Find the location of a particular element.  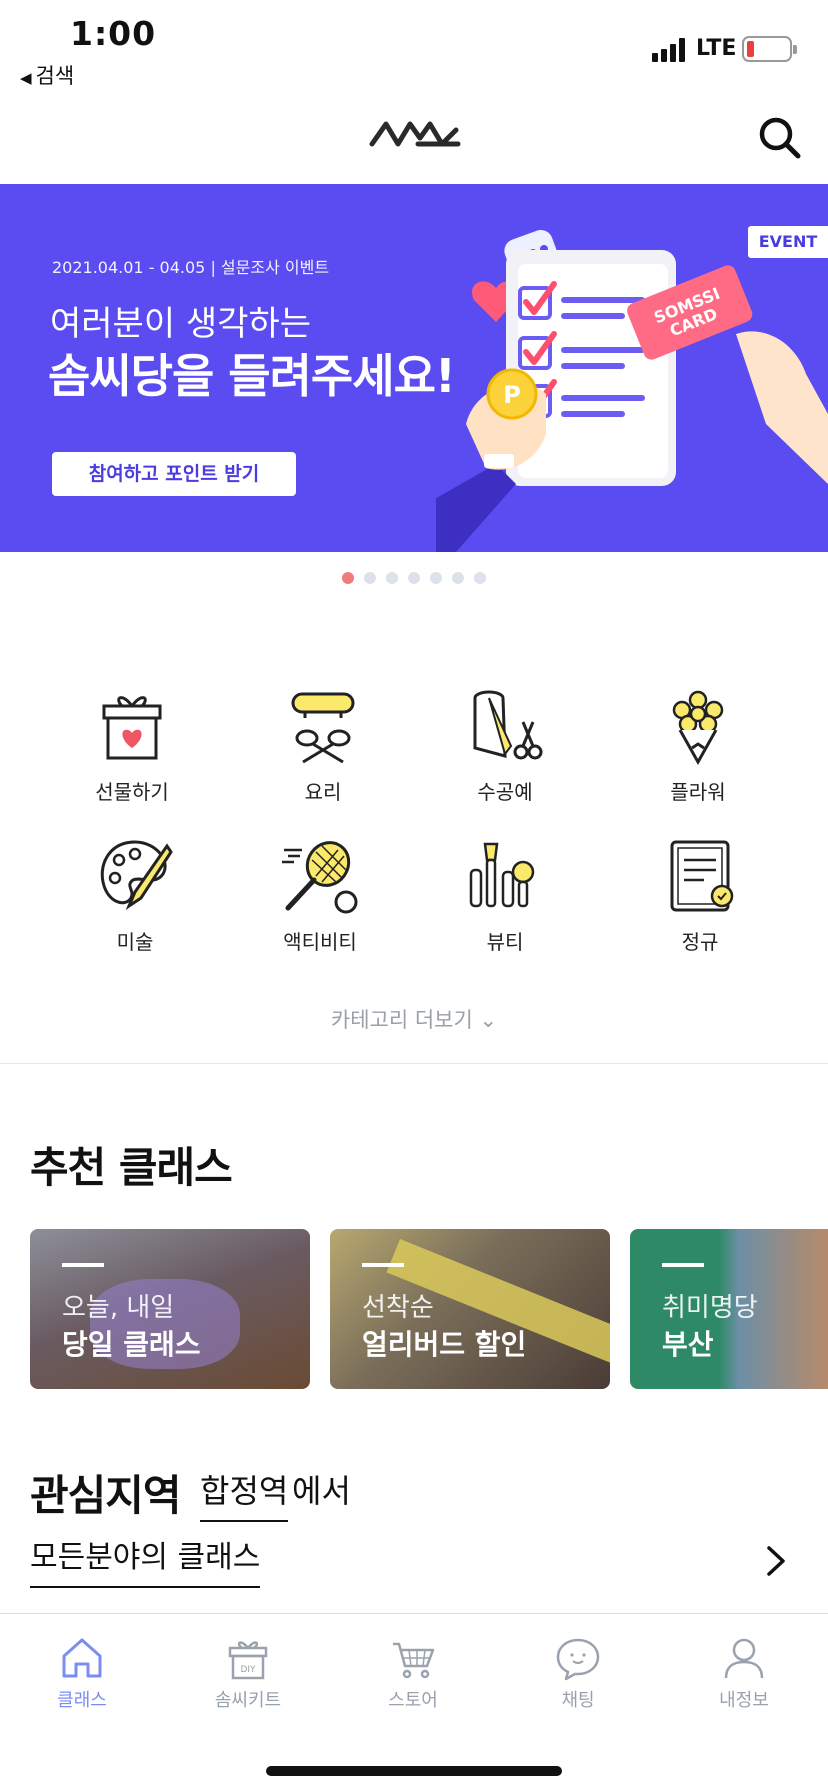

diy-text: DIY is located at coordinates (248, 1670).